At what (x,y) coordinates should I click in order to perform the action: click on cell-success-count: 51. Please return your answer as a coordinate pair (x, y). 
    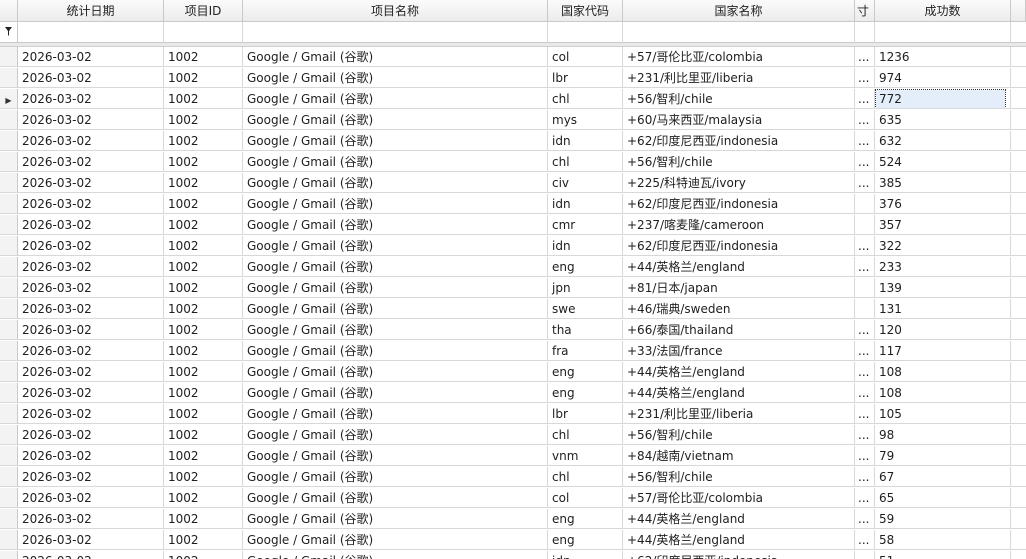
    Looking at the image, I should click on (943, 555).